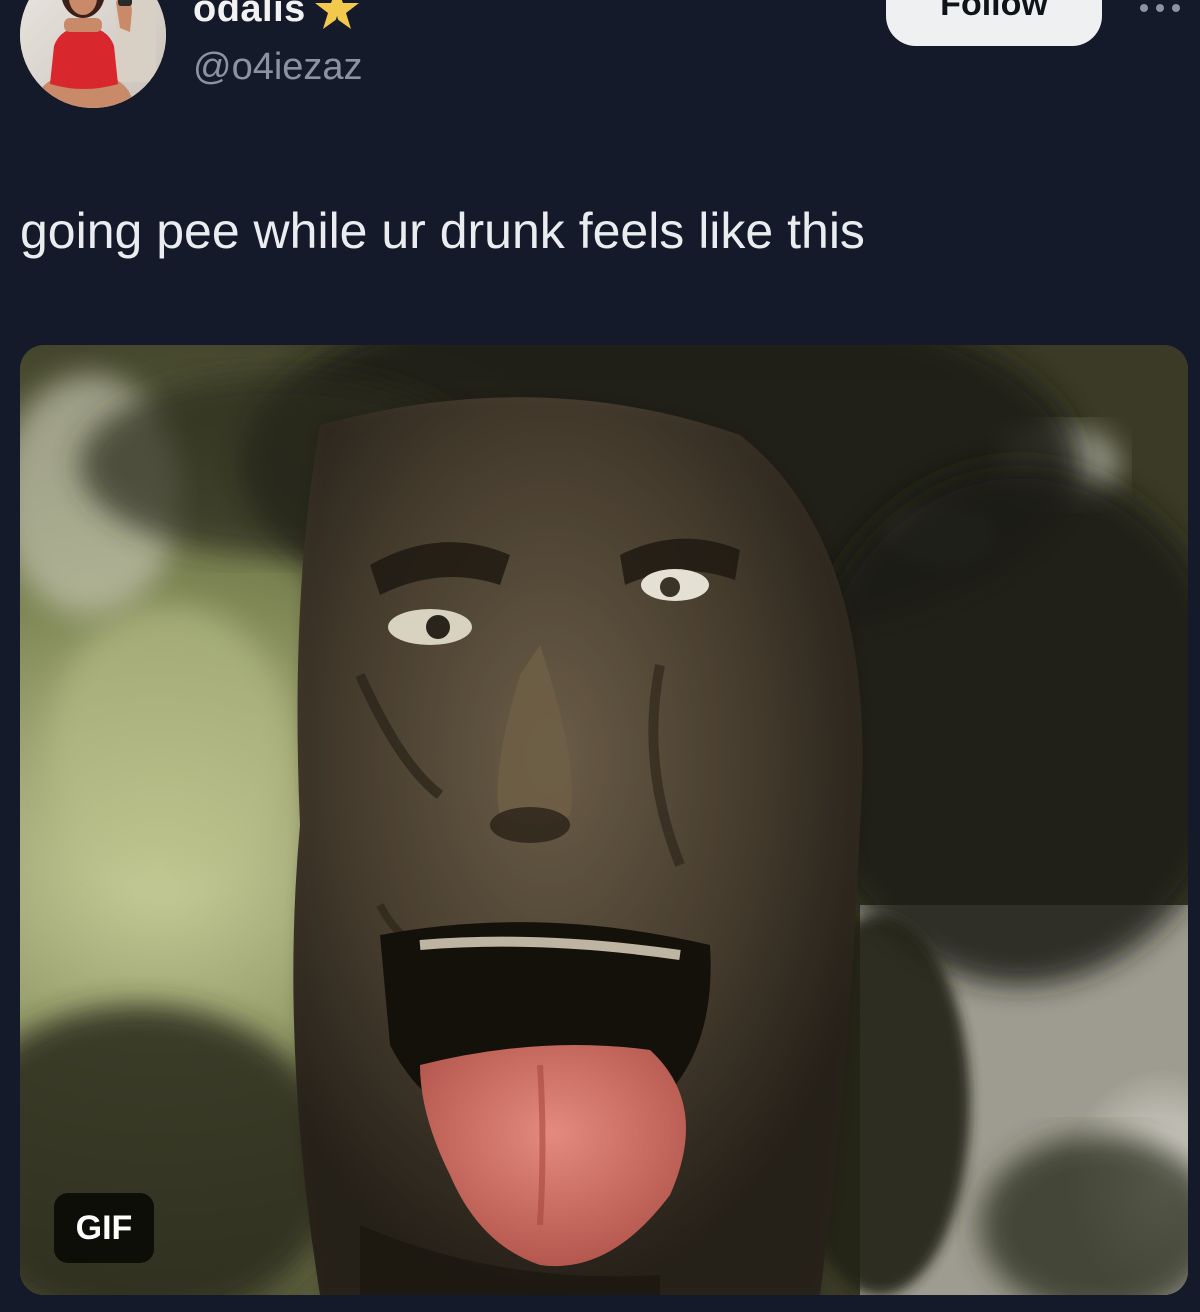 The height and width of the screenshot is (1312, 1200). Describe the element at coordinates (104, 1228) in the screenshot. I see `gif-badge: GIF` at that location.